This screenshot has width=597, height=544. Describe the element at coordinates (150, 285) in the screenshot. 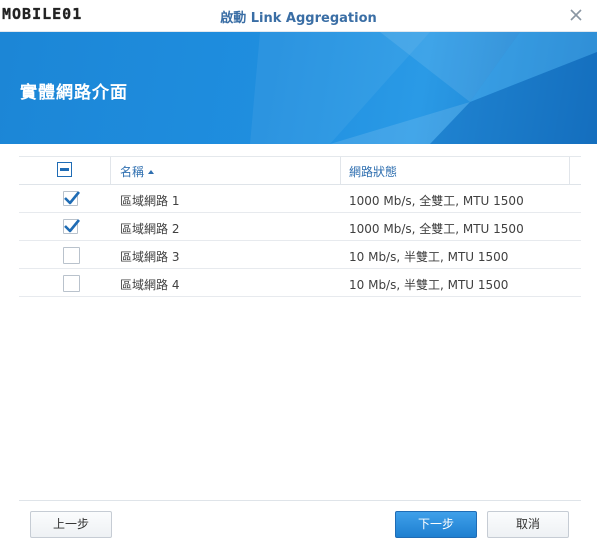

I see `row-name: 區域網路 4` at that location.